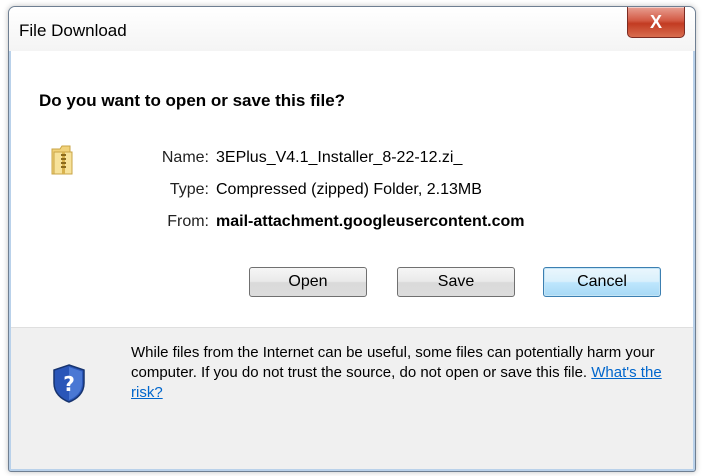 The image size is (704, 476). Describe the element at coordinates (185, 157) in the screenshot. I see `name-label: Name:` at that location.